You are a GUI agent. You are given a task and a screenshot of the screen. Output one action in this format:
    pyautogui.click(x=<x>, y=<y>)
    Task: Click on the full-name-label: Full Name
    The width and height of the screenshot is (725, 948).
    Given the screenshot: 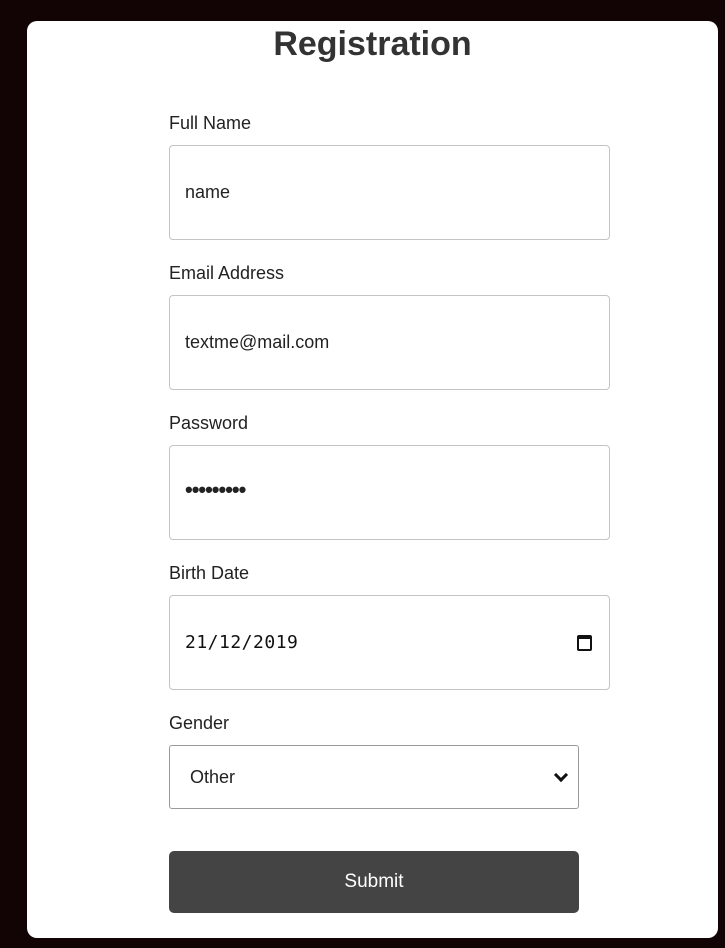 What is the action you would take?
    pyautogui.click(x=210, y=123)
    